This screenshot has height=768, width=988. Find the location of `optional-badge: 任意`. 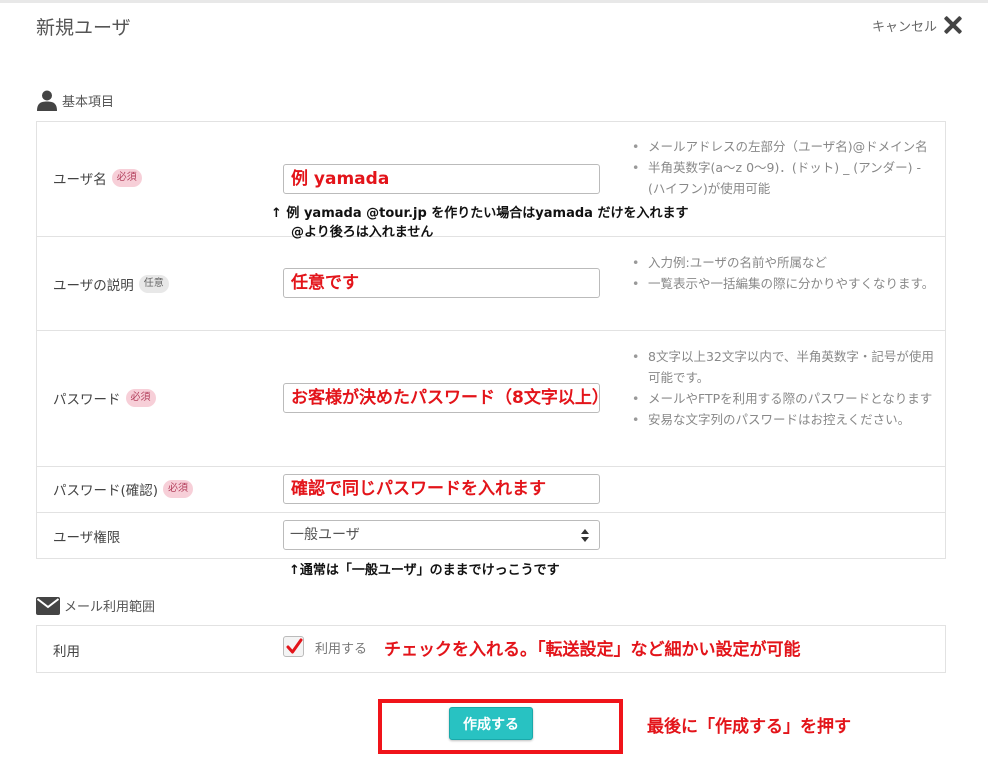

optional-badge: 任意 is located at coordinates (153, 284).